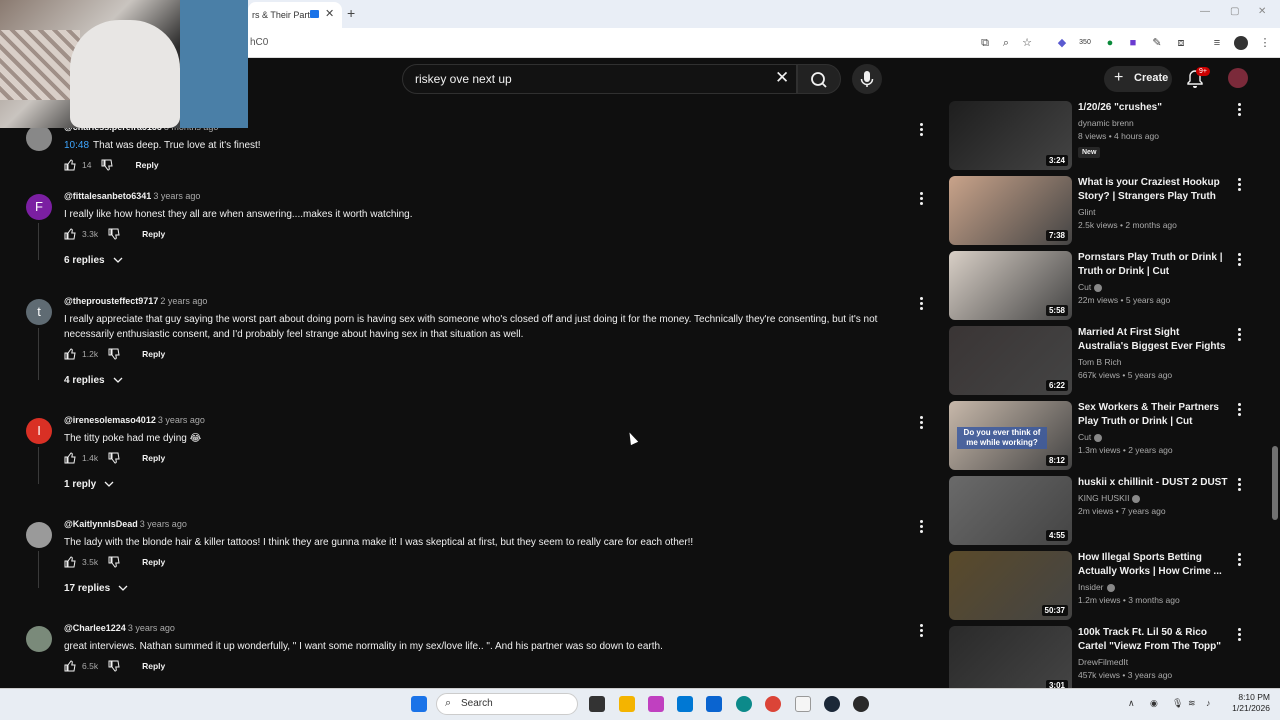 The width and height of the screenshot is (1280, 720). I want to click on video-thumbnail: 4:55, so click(1010, 510).